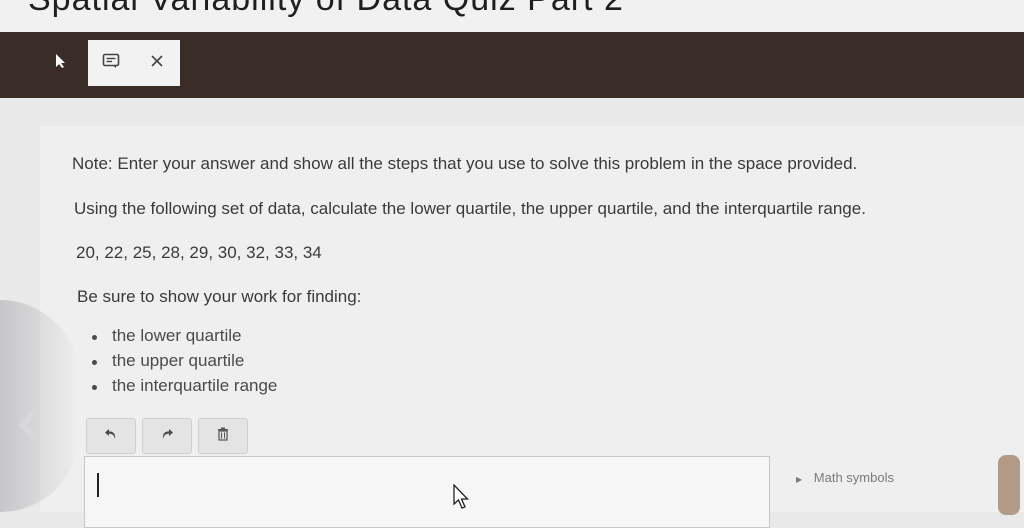  Describe the element at coordinates (98, 485) in the screenshot. I see `text-caret` at that location.